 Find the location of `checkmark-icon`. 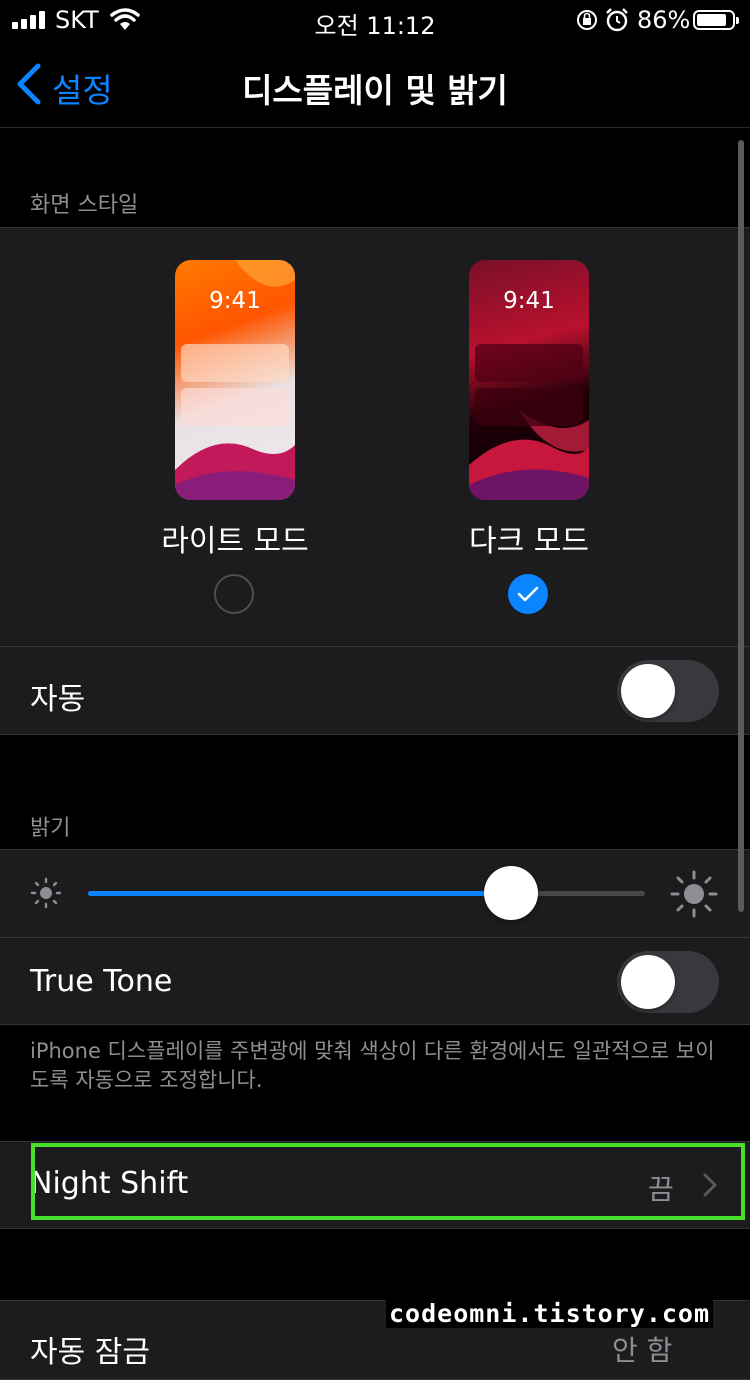

checkmark-icon is located at coordinates (528, 594).